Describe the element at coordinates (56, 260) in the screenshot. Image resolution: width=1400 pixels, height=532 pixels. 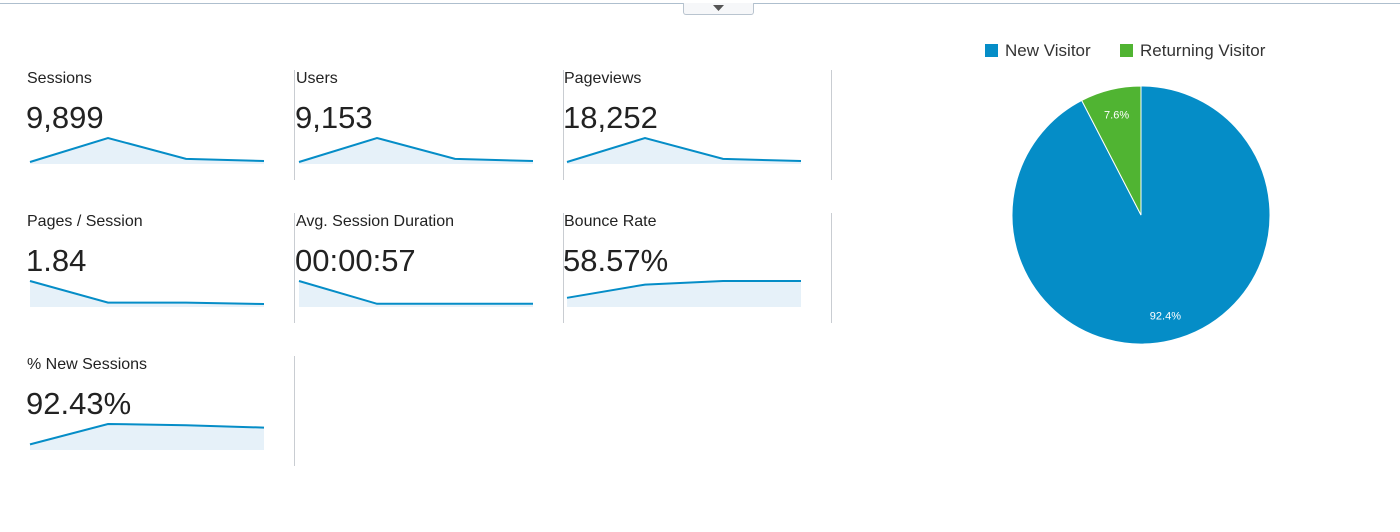
I see `metric-value: 1.84` at that location.